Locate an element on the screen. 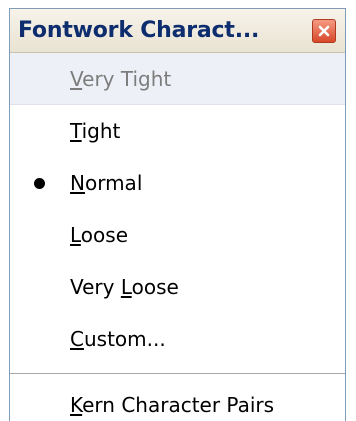 The width and height of the screenshot is (356, 421). menu-item-very-tight: Very Tight is located at coordinates (177, 79).